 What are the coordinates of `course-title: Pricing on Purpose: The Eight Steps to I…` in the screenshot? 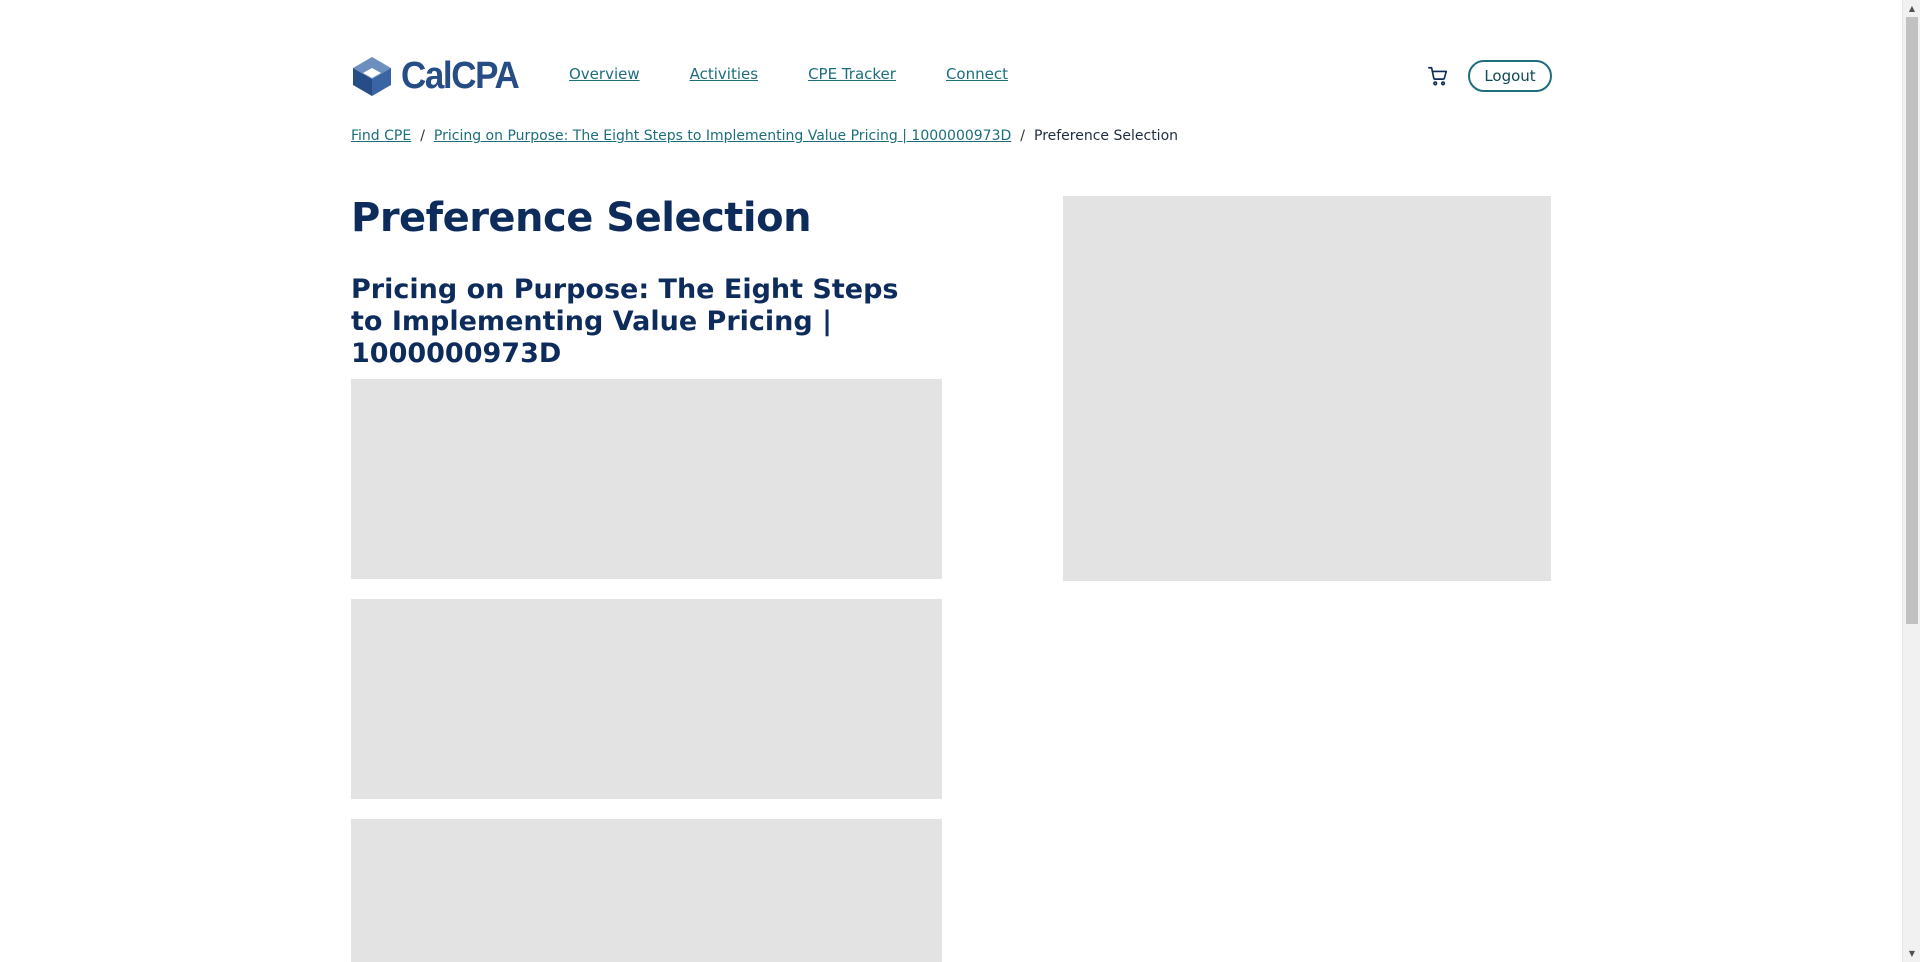 It's located at (625, 321).